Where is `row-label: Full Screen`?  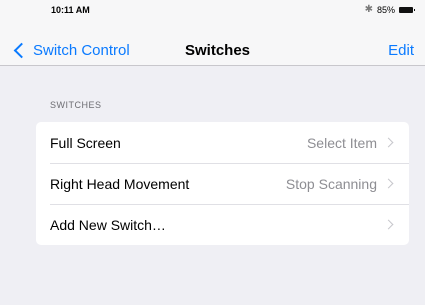
row-label: Full Screen is located at coordinates (85, 142).